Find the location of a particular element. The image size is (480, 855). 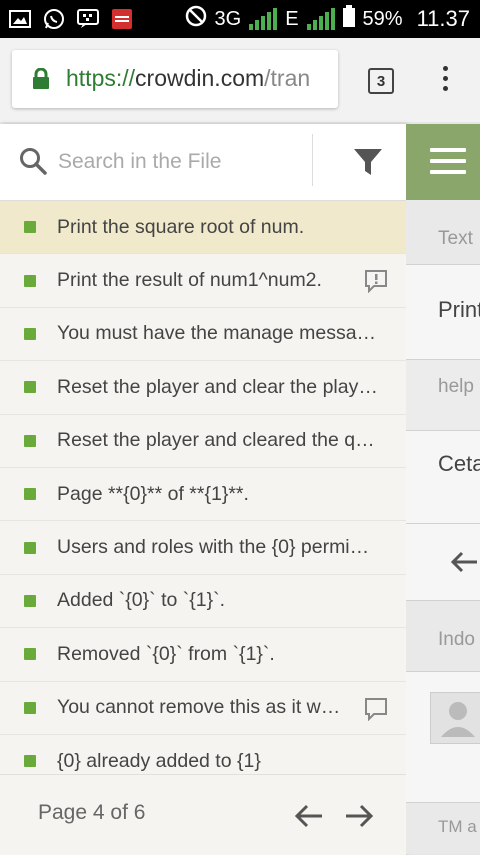

string-row: Print the result of num1^num2. is located at coordinates (203, 281).